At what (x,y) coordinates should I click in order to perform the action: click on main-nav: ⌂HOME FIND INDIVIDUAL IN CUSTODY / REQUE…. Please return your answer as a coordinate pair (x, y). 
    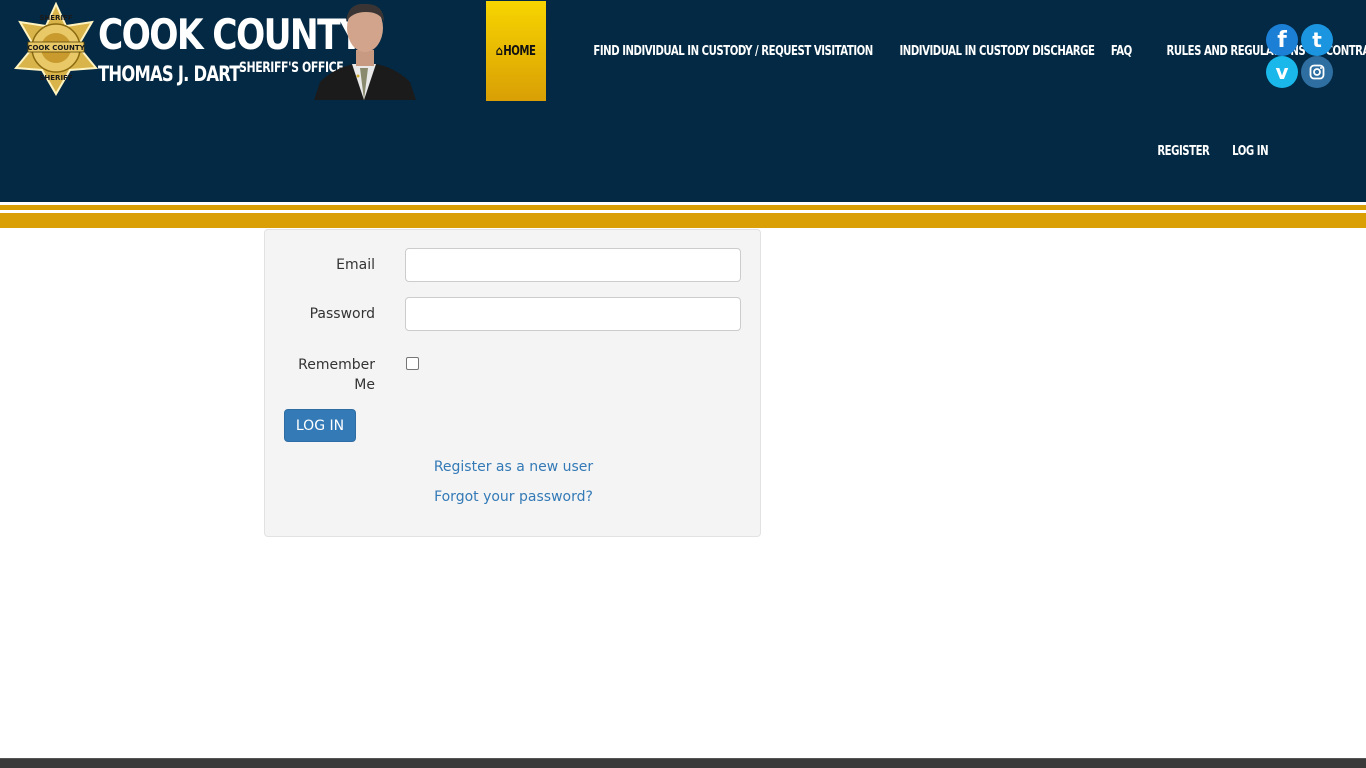
    Looking at the image, I should click on (926, 51).